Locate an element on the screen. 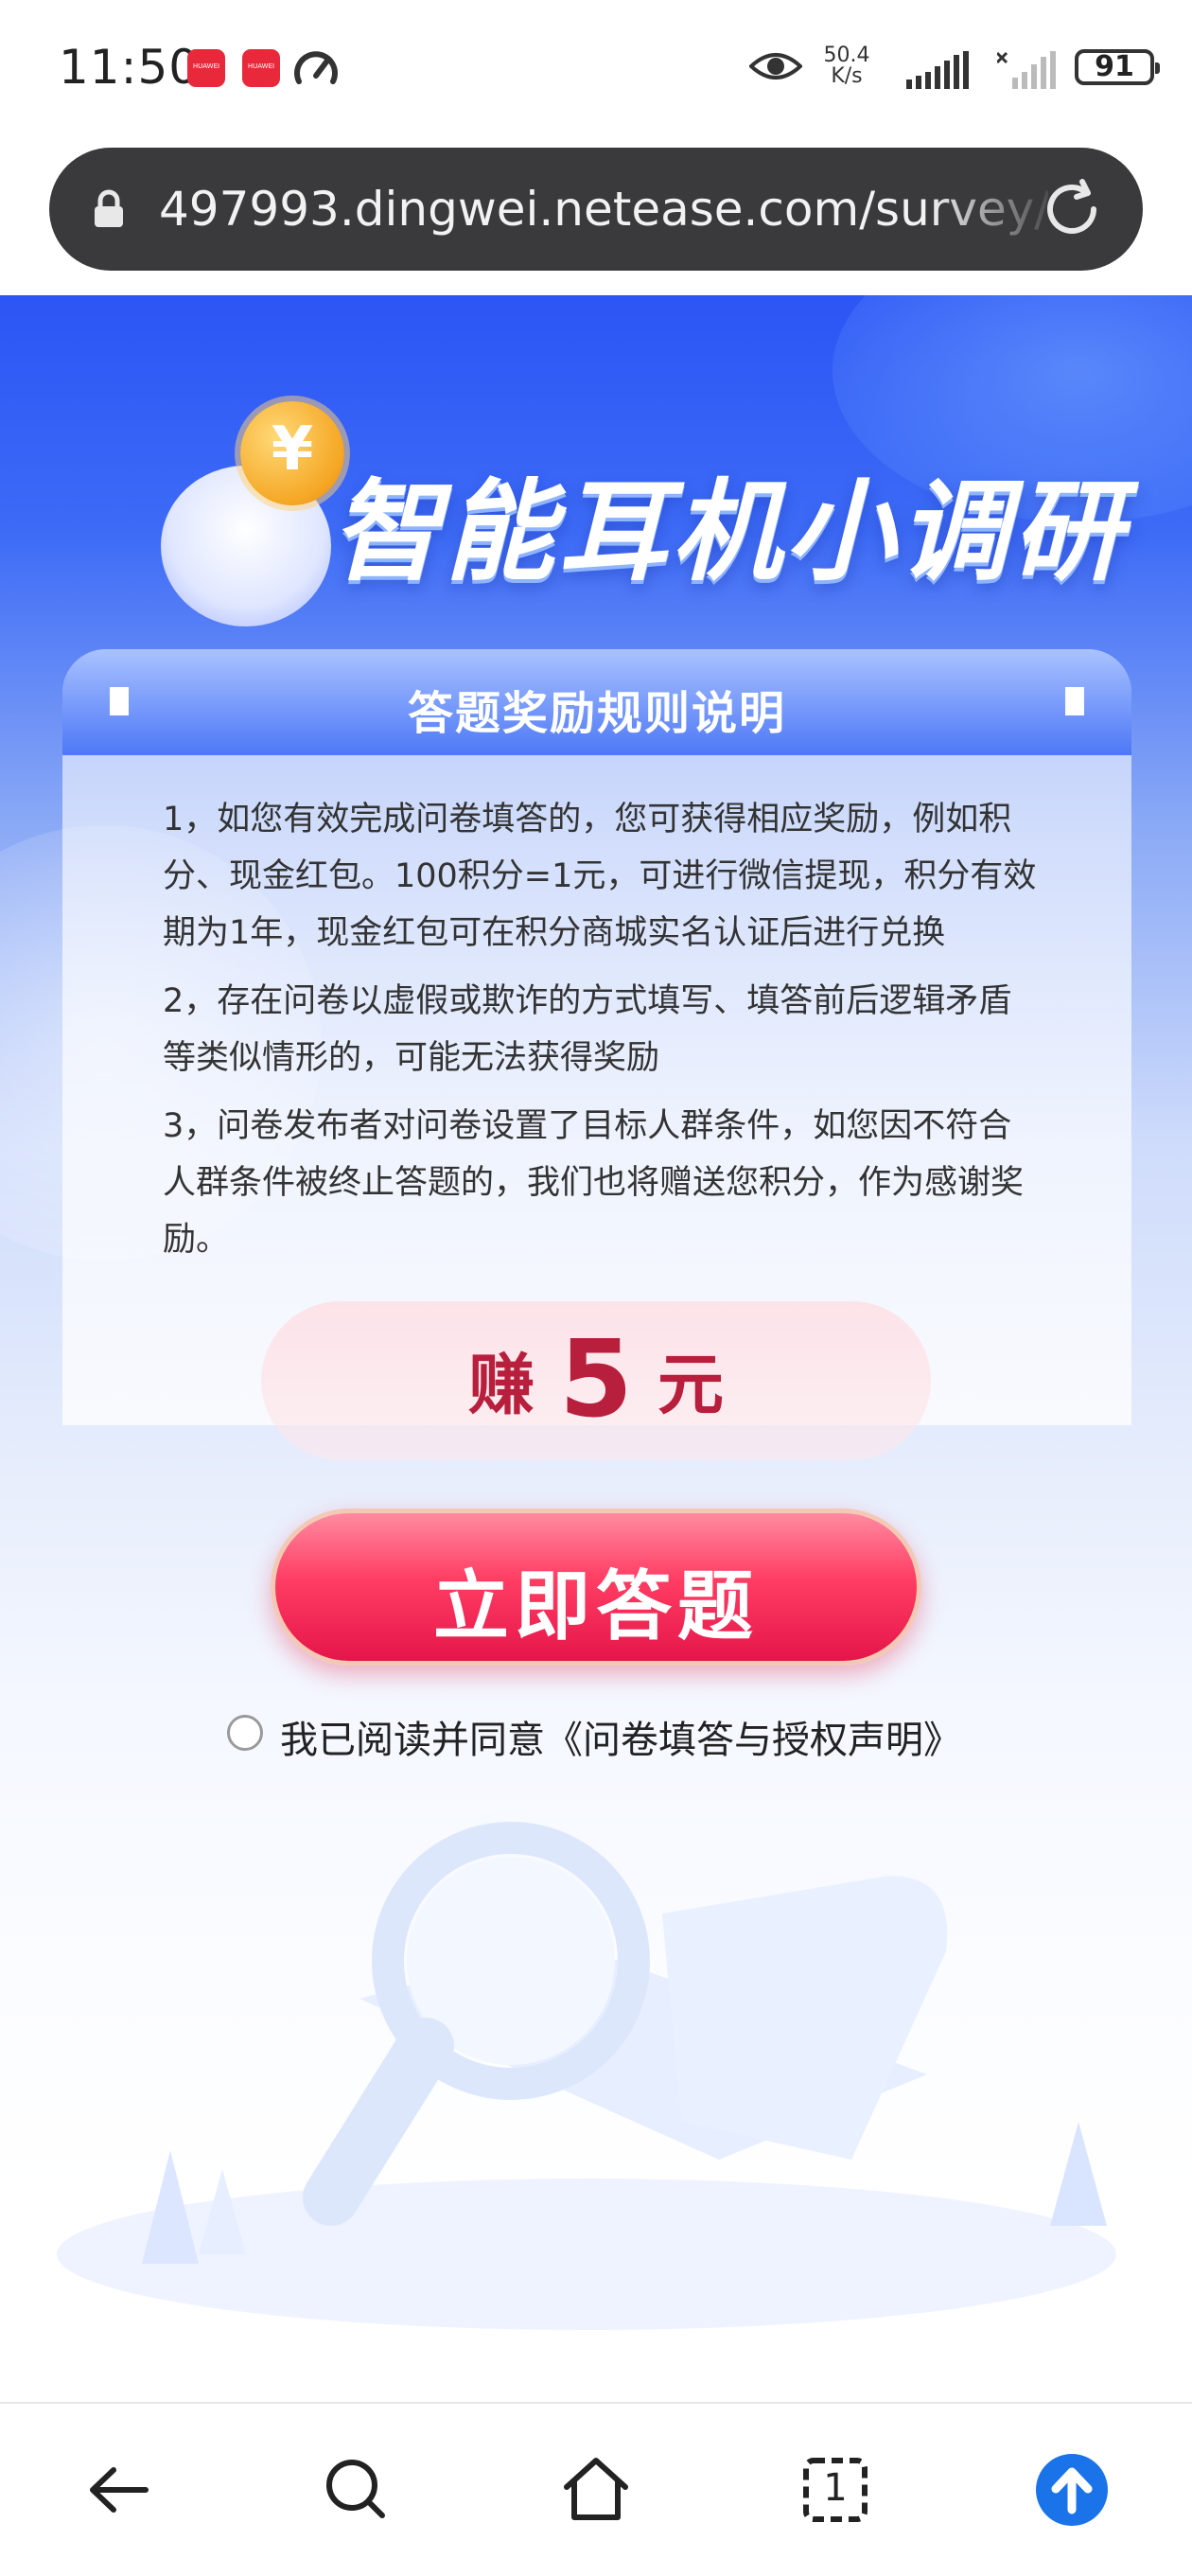 The width and height of the screenshot is (1192, 2576). agreement-text: 我已阅读并同意《问卷填答与授权声明》 is located at coordinates (620, 1736).